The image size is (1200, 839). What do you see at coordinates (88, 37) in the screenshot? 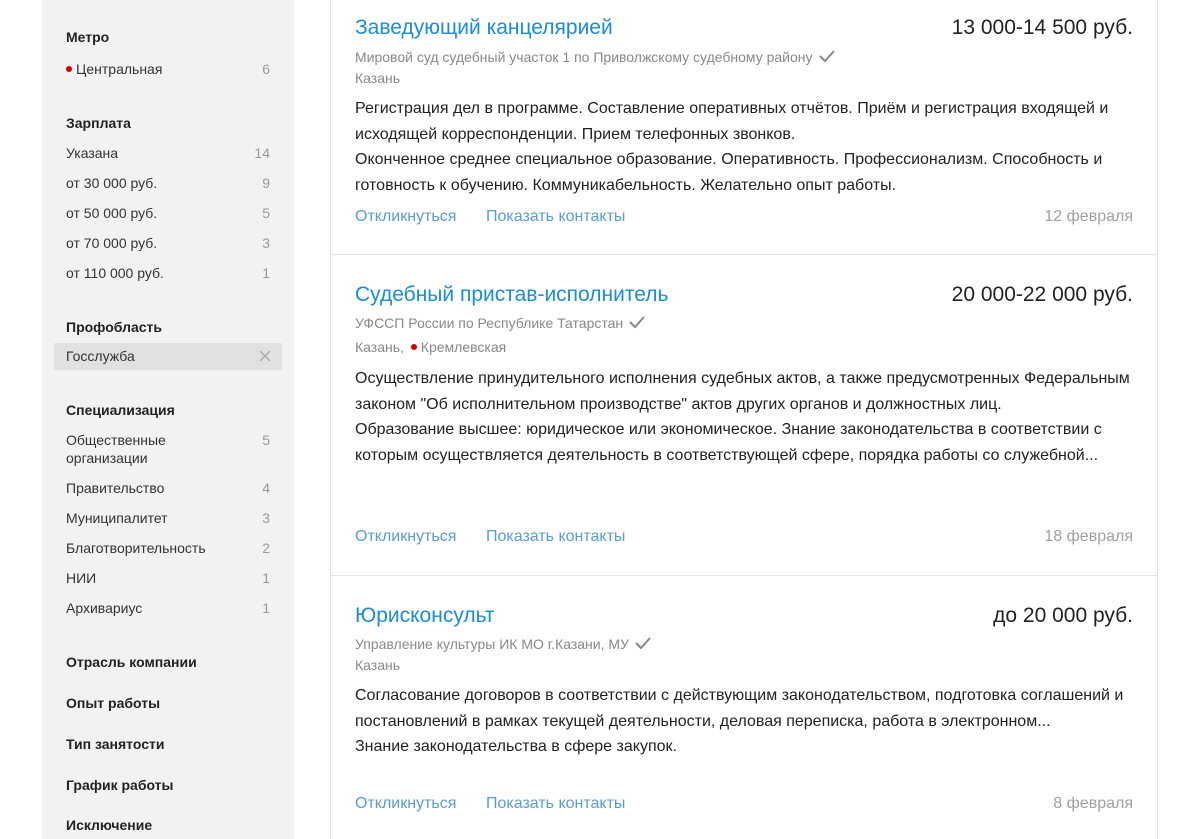
I see `metro-section-title: Метро` at bounding box center [88, 37].